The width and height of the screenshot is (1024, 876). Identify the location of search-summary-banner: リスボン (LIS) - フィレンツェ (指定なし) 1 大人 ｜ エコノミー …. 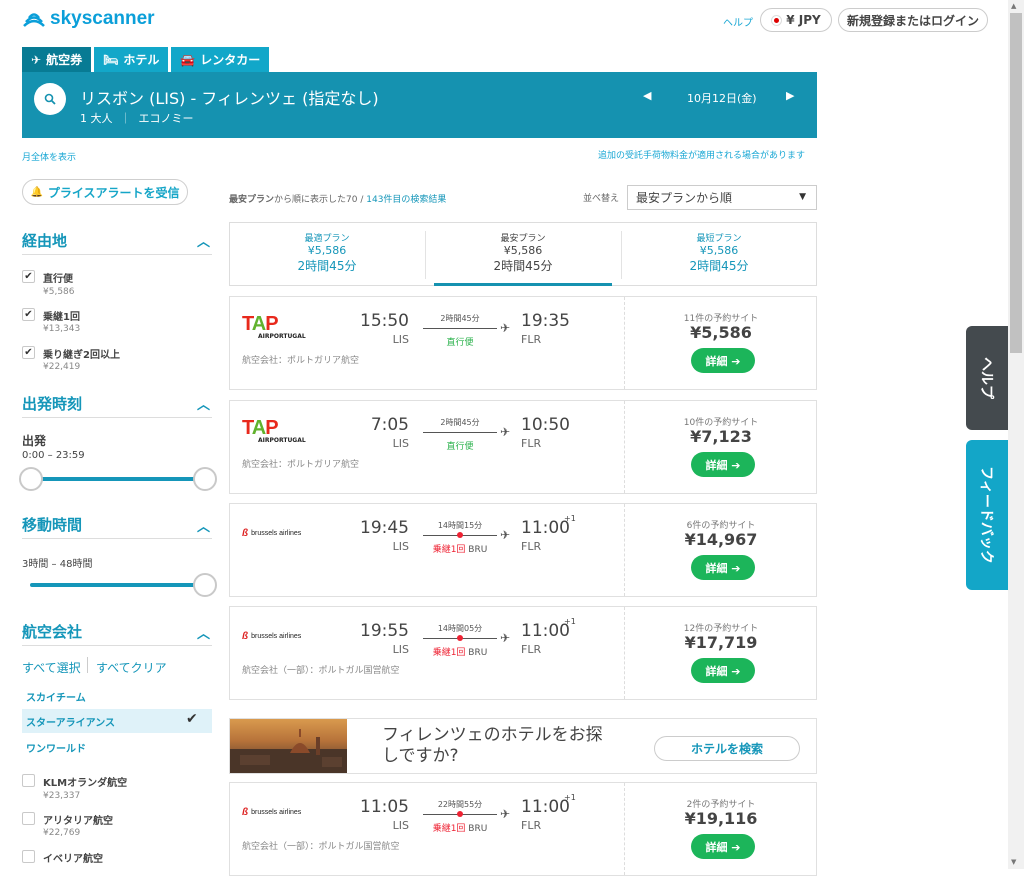
(419, 105).